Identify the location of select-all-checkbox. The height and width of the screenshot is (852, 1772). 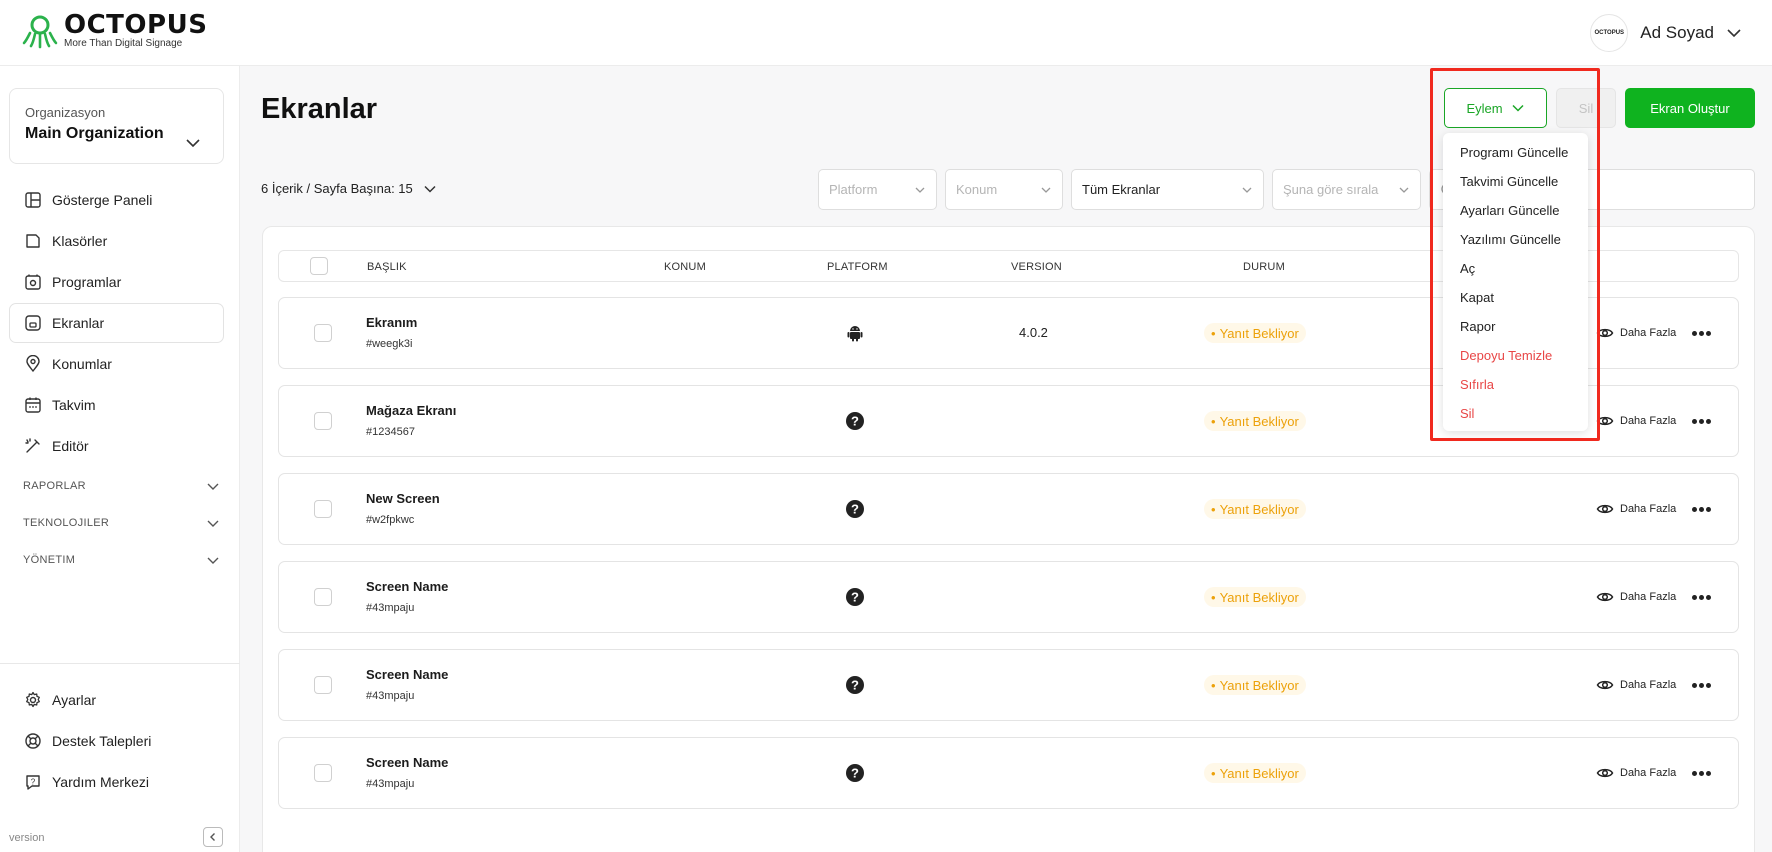
(319, 266).